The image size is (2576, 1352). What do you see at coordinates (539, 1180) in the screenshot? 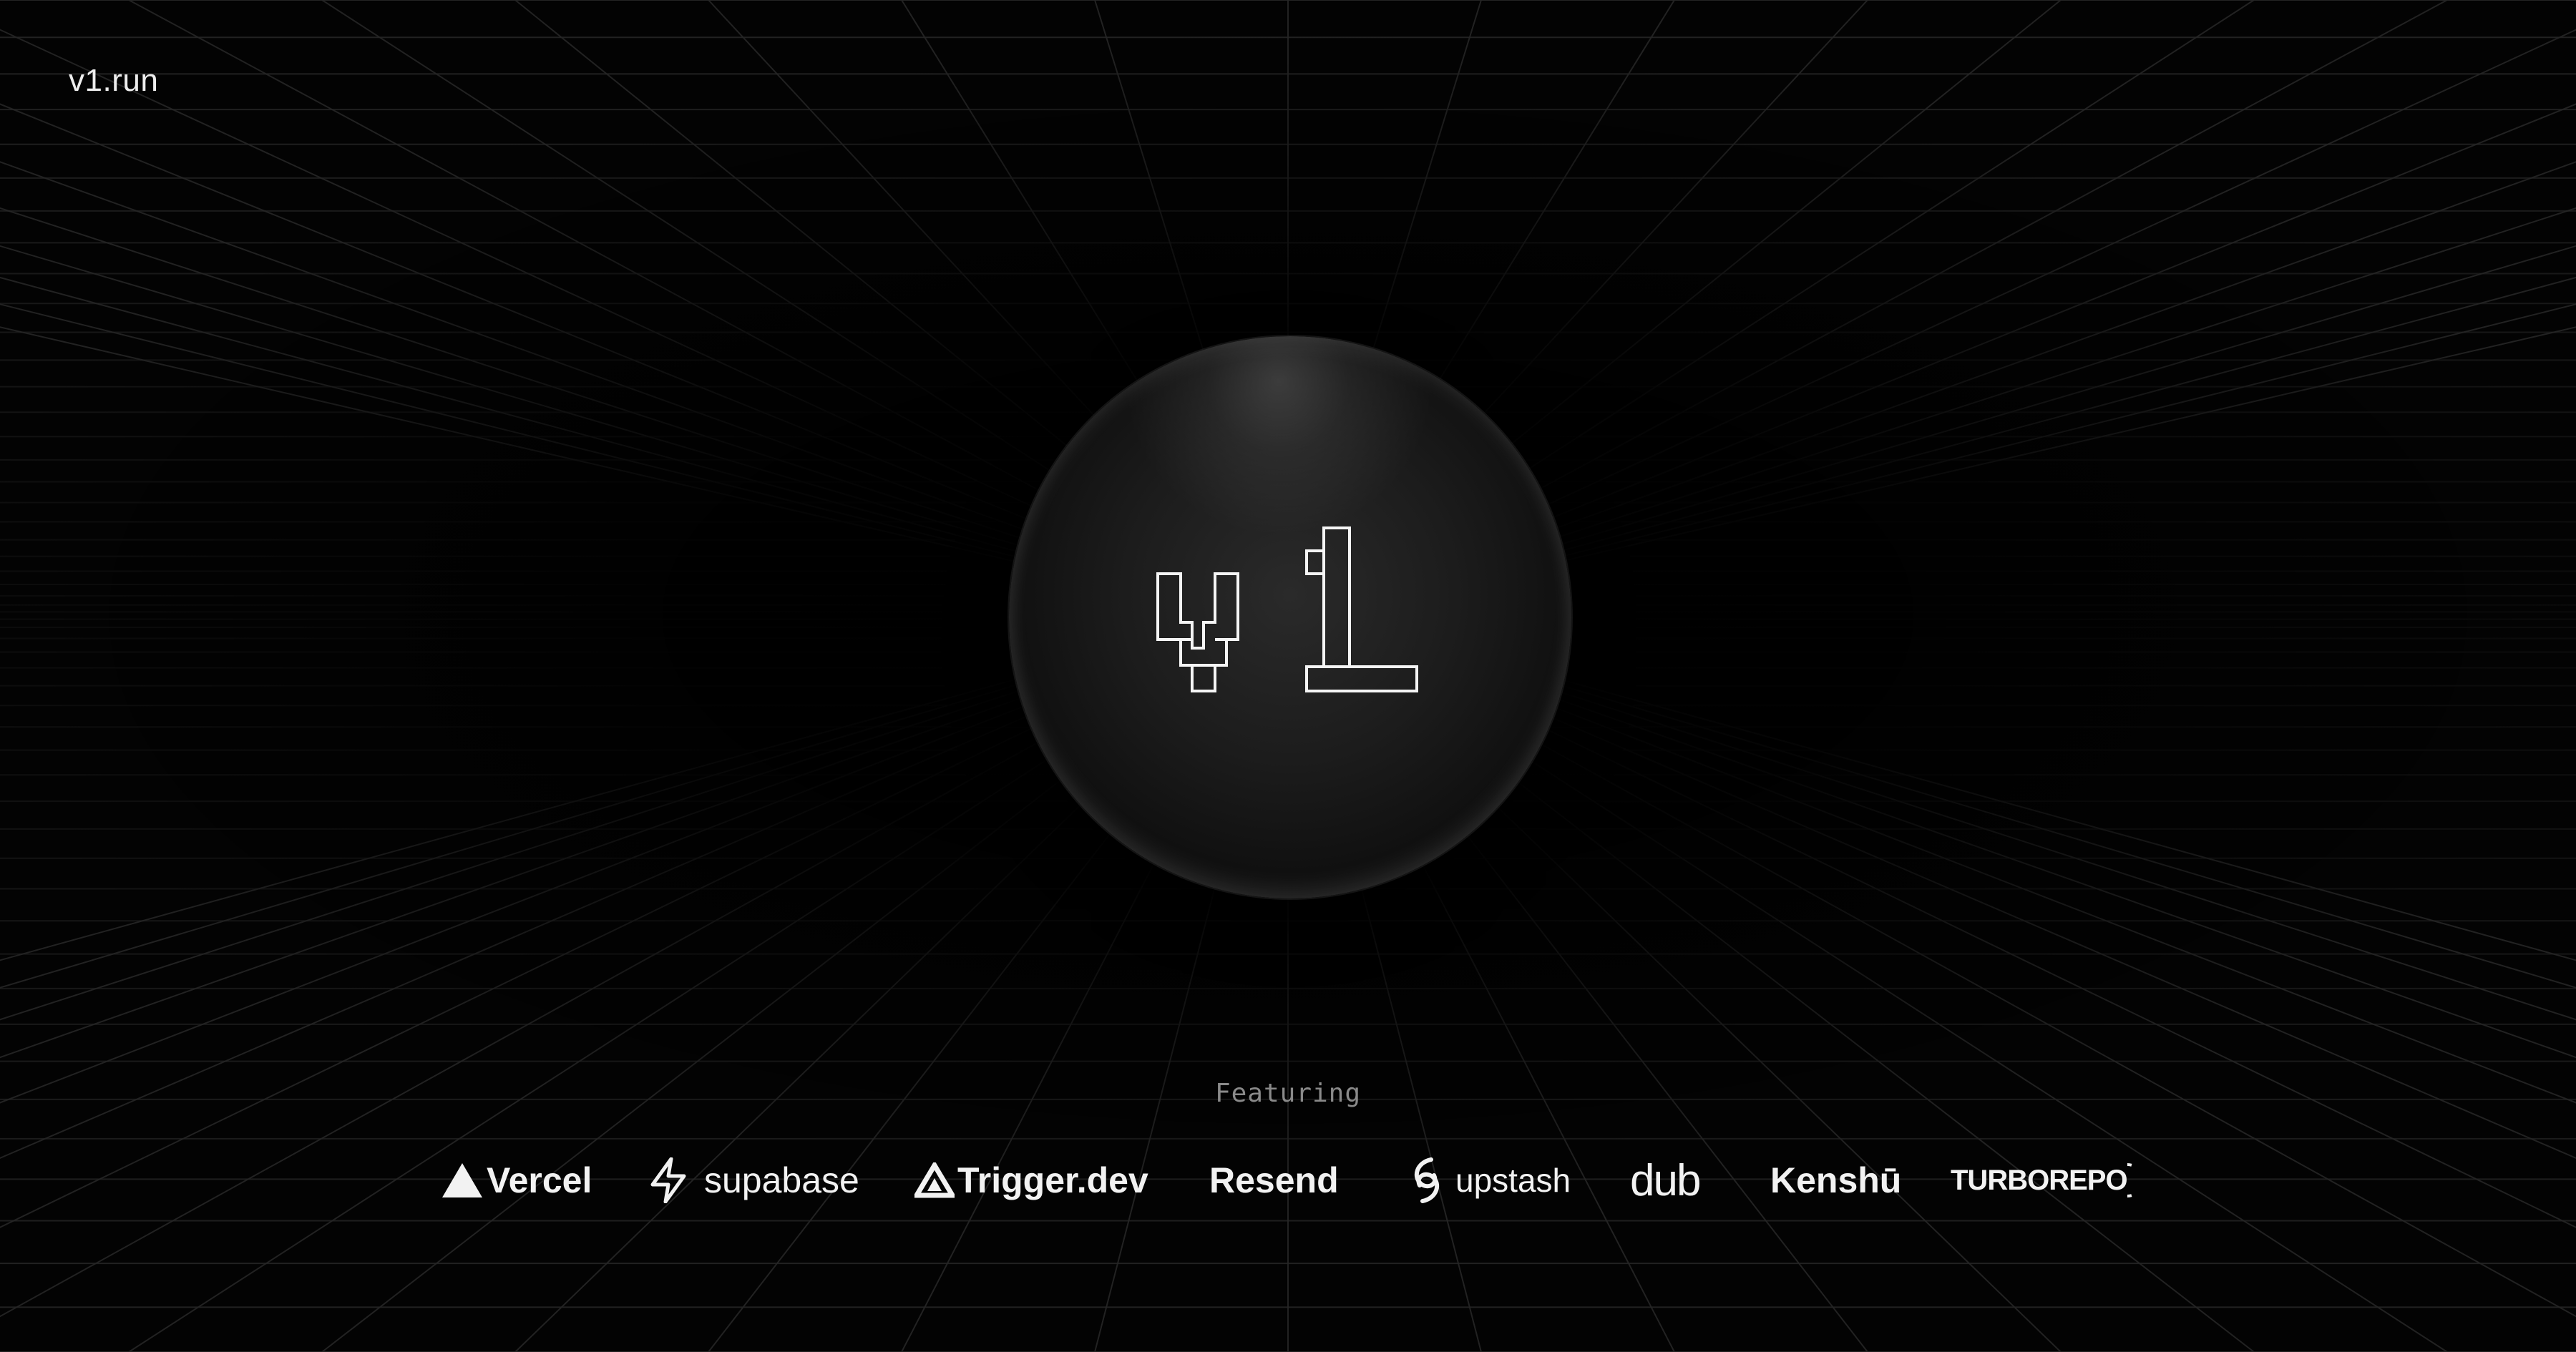
I see `sponsor-name: Vercel` at bounding box center [539, 1180].